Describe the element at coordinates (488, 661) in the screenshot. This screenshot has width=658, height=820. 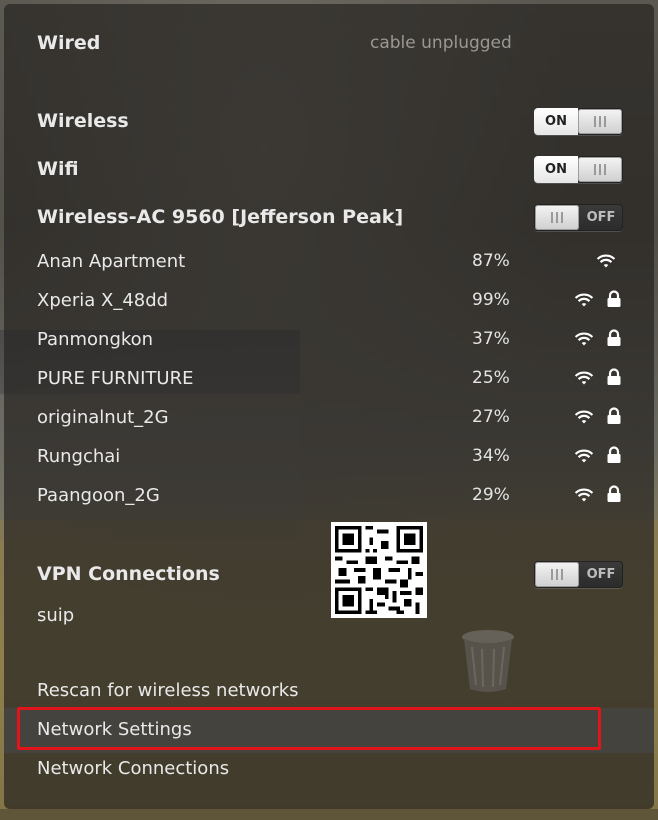
I see `trash-icon` at that location.